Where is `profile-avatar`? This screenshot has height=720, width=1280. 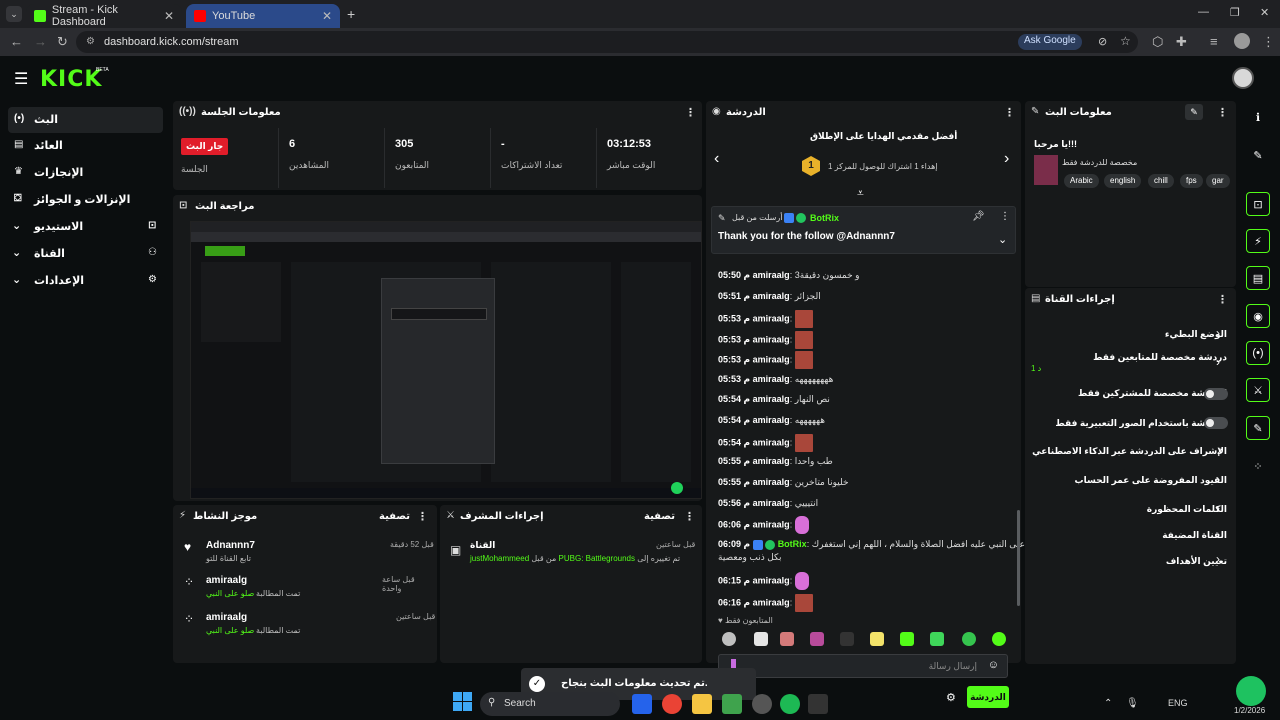
profile-avatar is located at coordinates (1242, 41).